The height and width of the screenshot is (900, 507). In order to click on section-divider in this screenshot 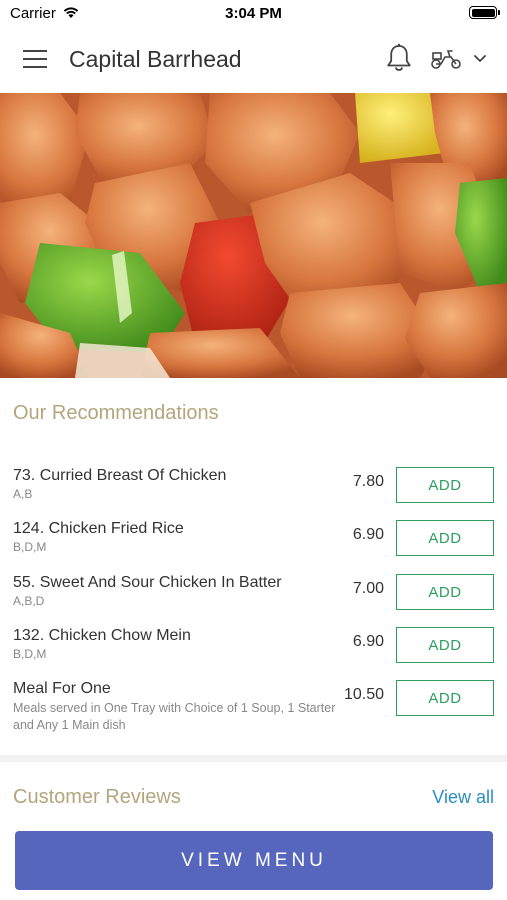, I will do `click(253, 758)`.